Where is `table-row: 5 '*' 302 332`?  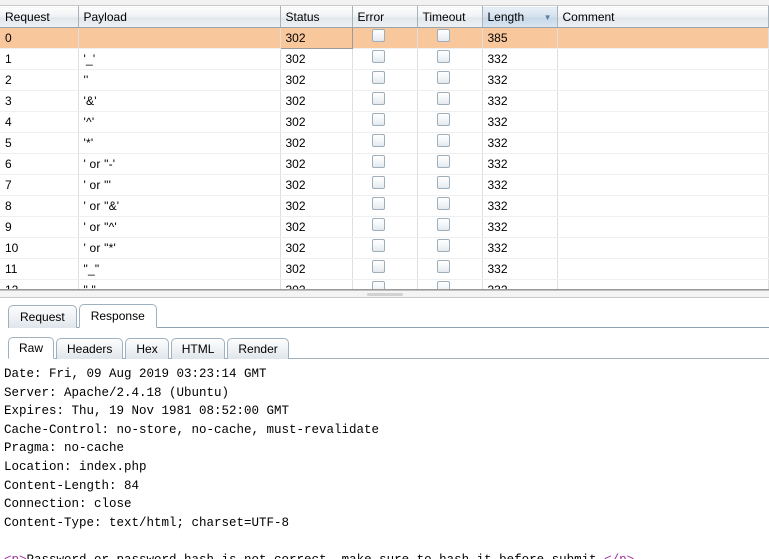 table-row: 5 '*' 302 332 is located at coordinates (384, 143).